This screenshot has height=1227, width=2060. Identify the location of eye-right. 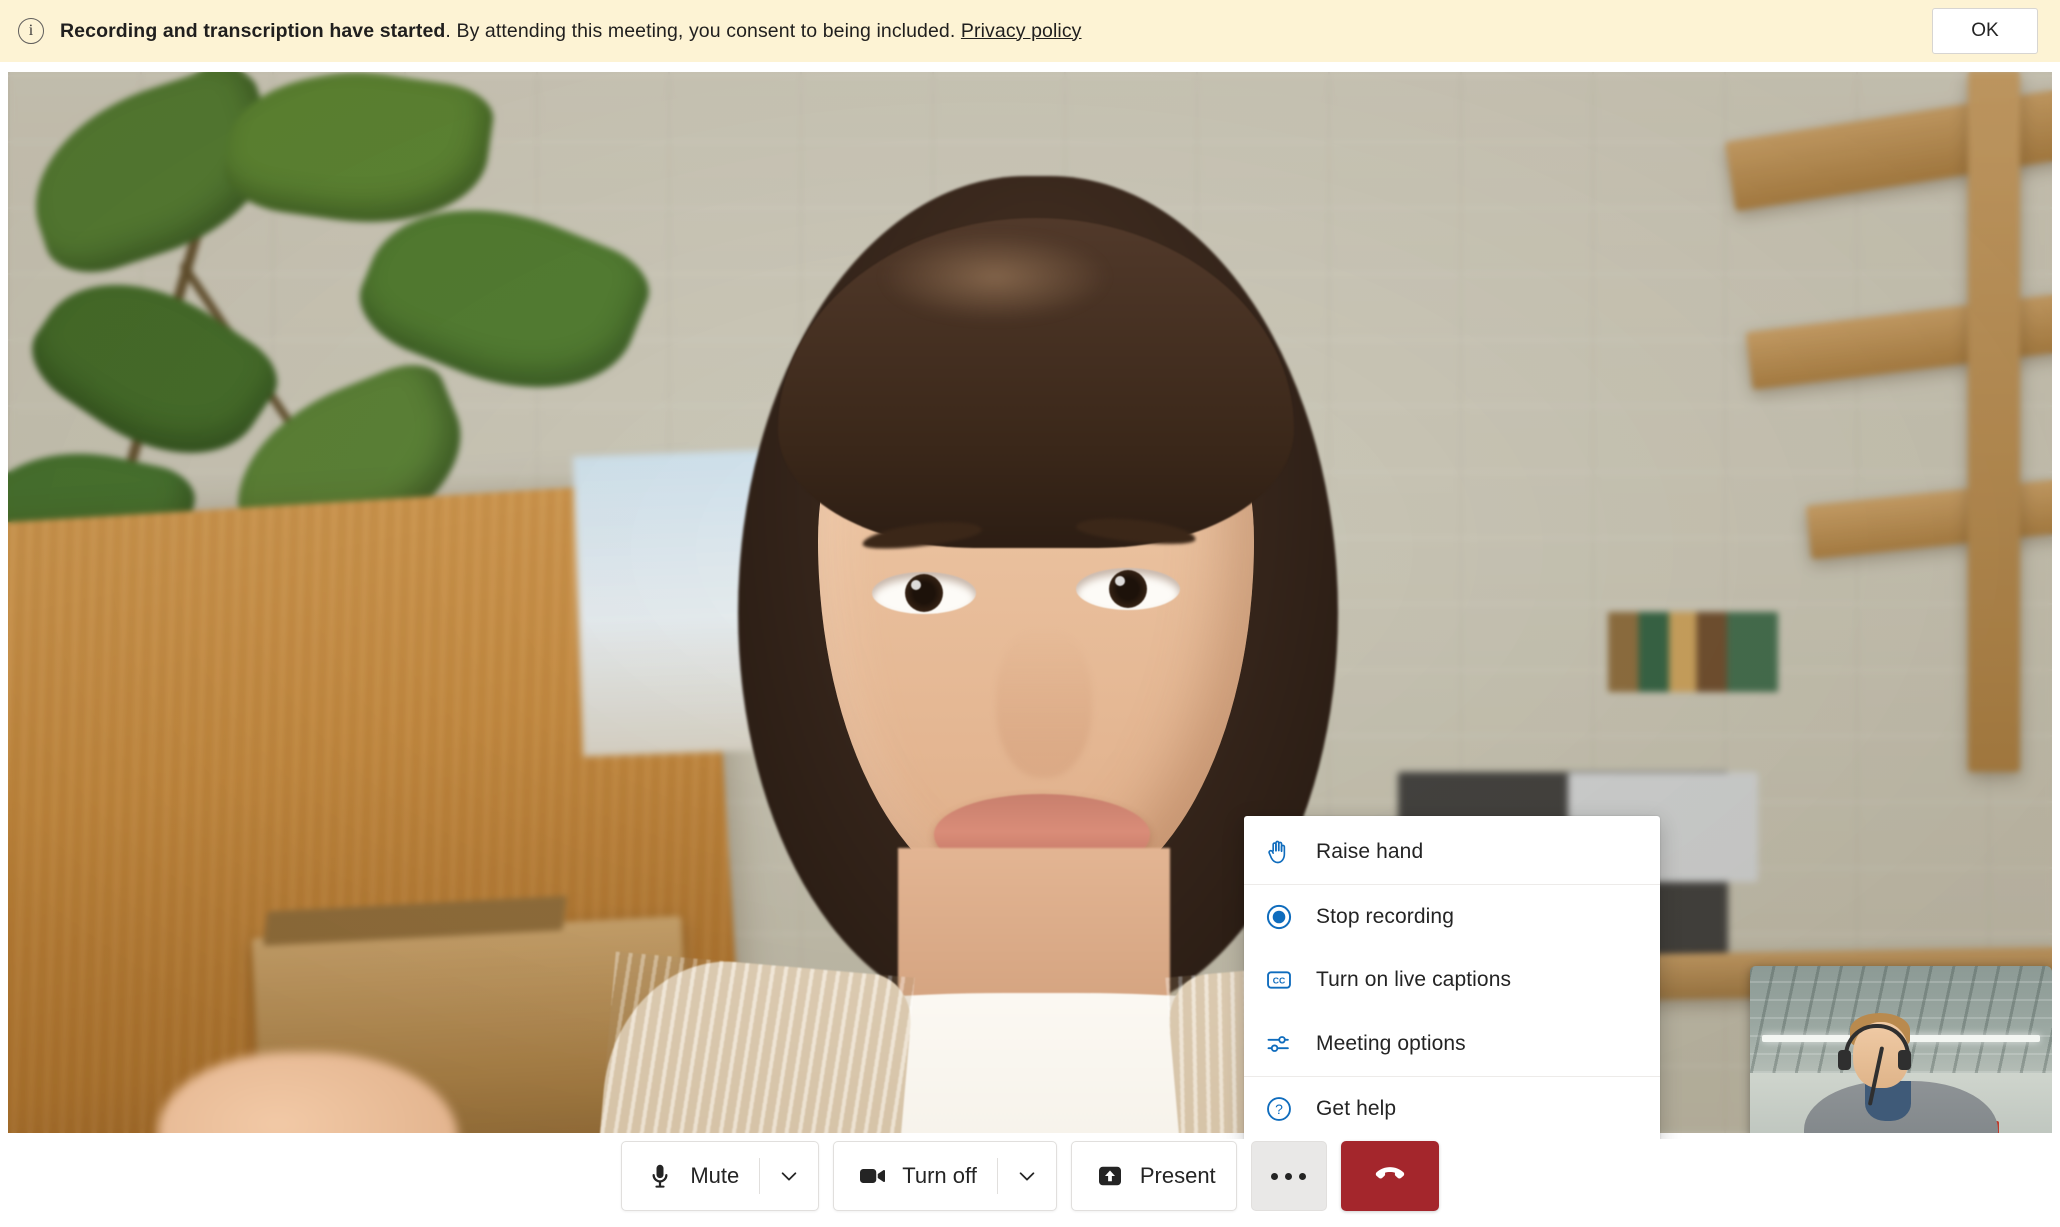
(1128, 589).